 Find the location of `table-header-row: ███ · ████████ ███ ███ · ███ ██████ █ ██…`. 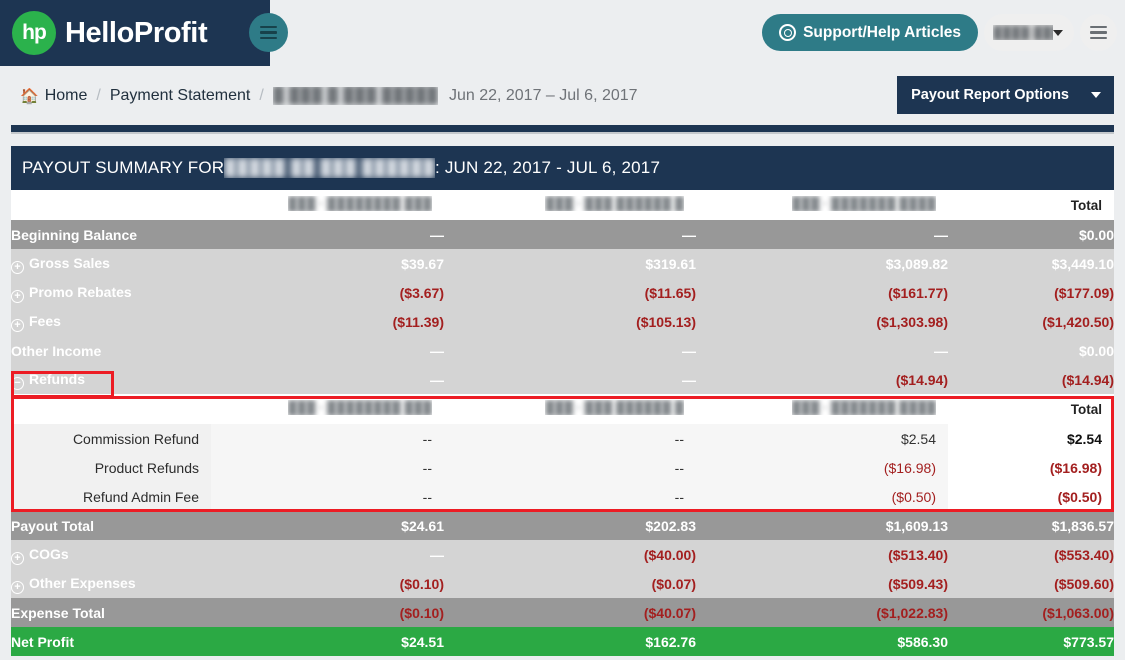

table-header-row: ███ · ████████ ███ ███ · ███ ██████ █ ██… is located at coordinates (562, 205).